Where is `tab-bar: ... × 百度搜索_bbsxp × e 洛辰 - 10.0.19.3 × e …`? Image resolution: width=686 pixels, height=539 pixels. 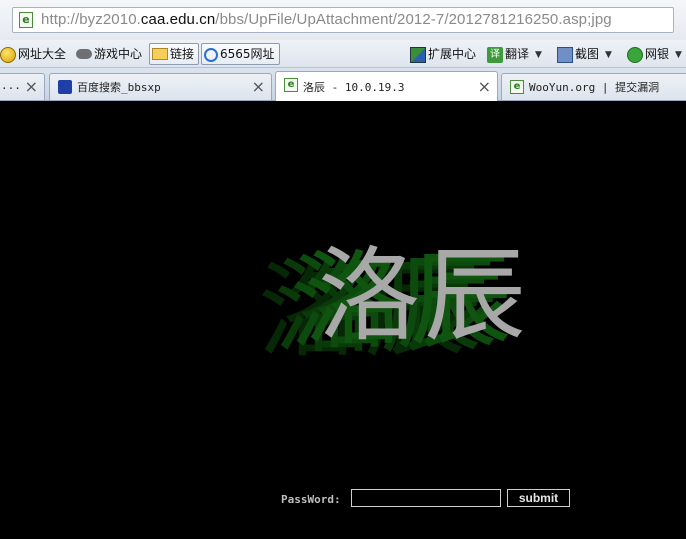 tab-bar: ... × 百度搜索_bbsxp × e 洛辰 - 10.0.19.3 × e … is located at coordinates (343, 84).